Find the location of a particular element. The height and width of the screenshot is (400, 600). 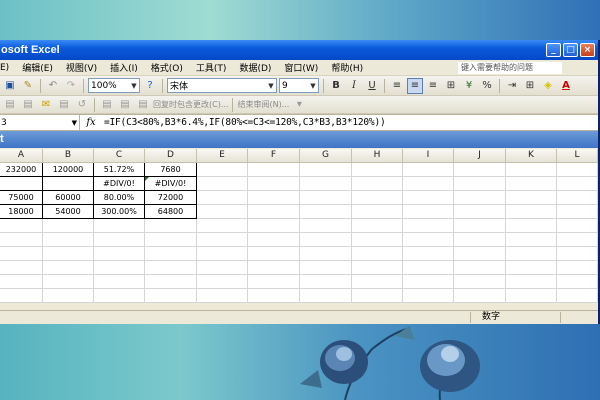

cell-b2: 120000 is located at coordinates (68, 170).